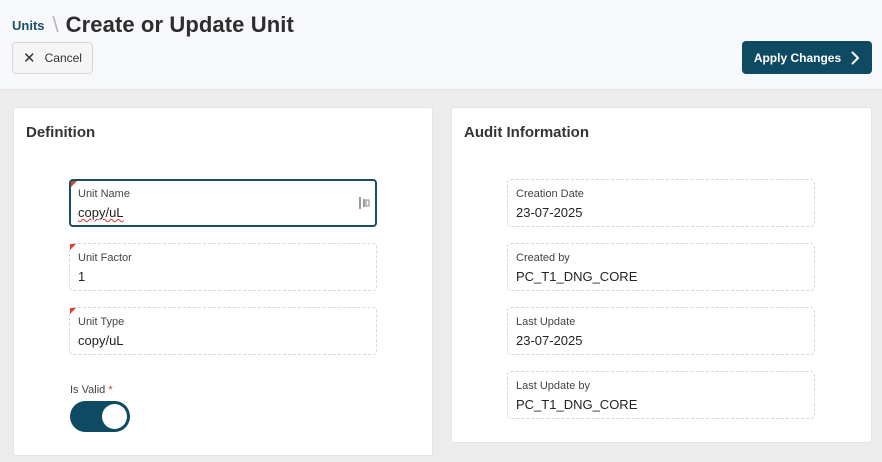  What do you see at coordinates (549, 212) in the screenshot?
I see `creation-date-value: 23-07-2025` at bounding box center [549, 212].